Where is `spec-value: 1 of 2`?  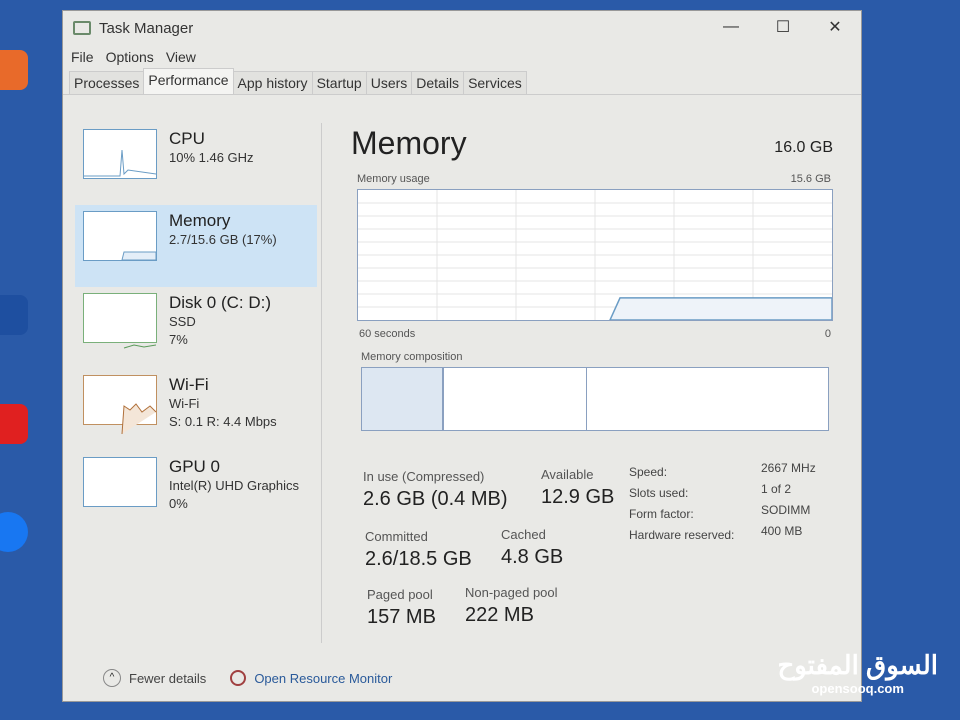 spec-value: 1 of 2 is located at coordinates (776, 489).